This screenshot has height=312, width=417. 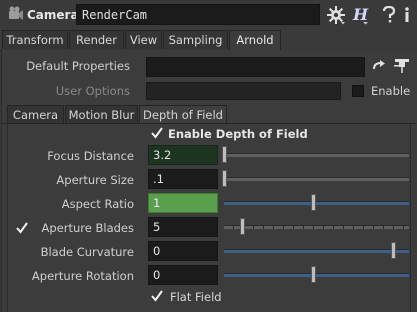 I want to click on default-properties-field, so click(x=255, y=67).